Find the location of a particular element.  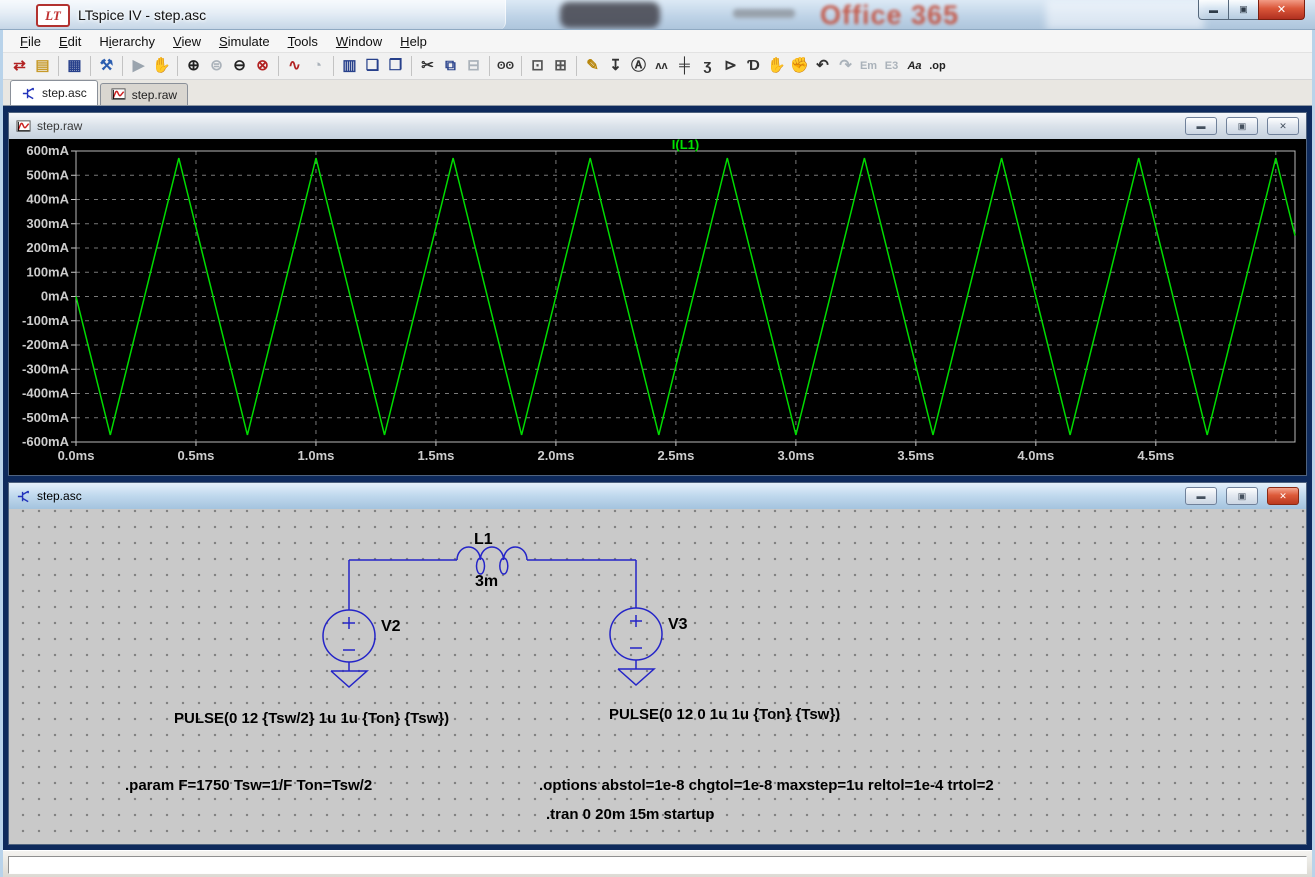

status-message is located at coordinates (657, 865).